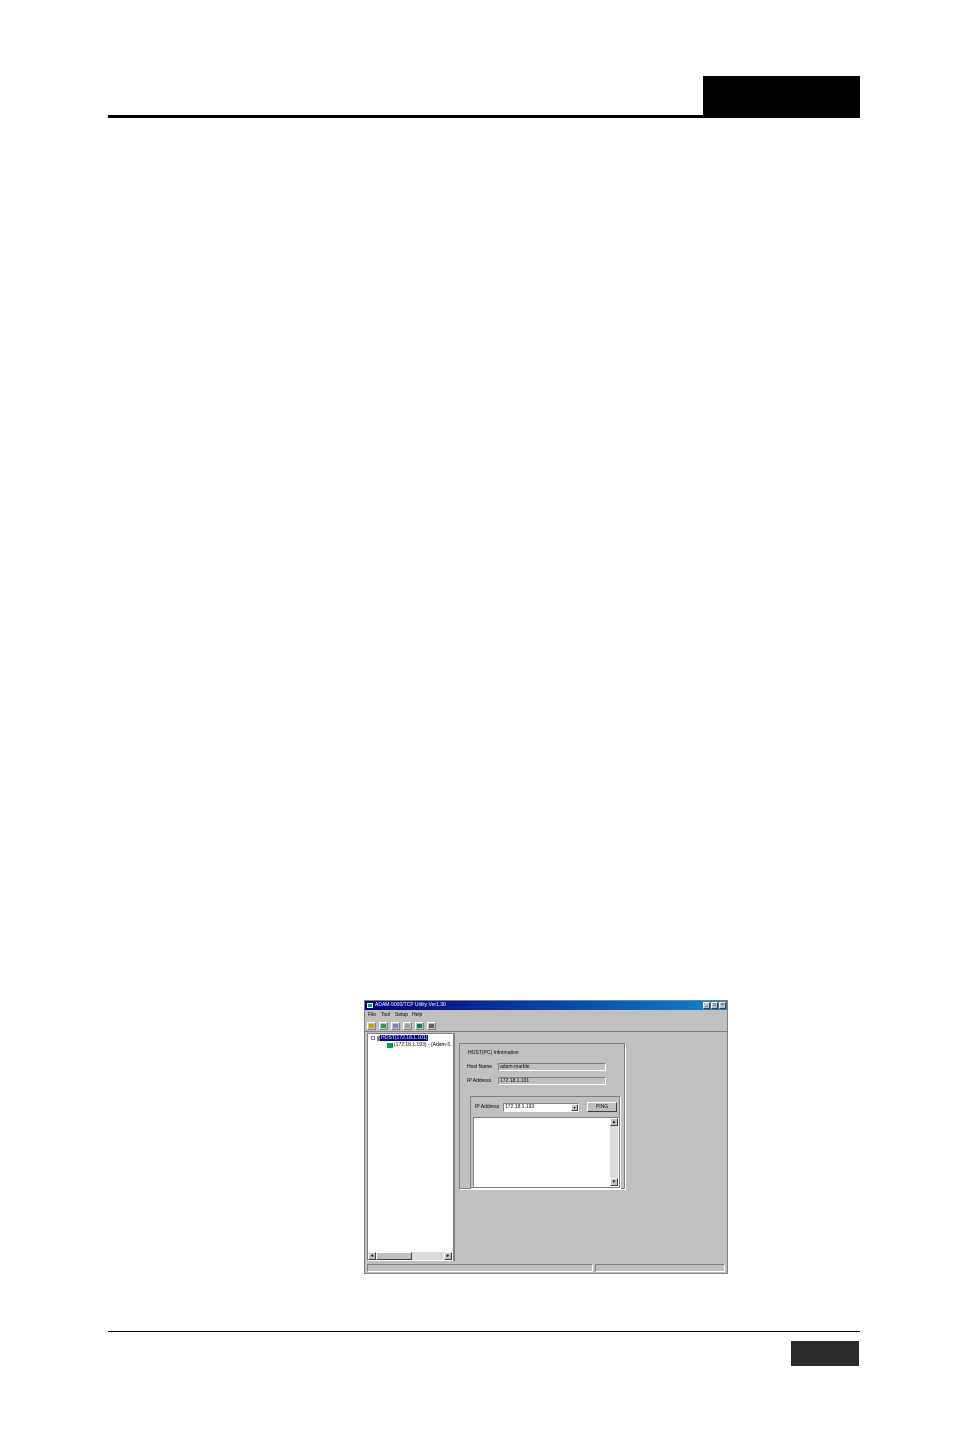  I want to click on maximize-button: □, so click(714, 1005).